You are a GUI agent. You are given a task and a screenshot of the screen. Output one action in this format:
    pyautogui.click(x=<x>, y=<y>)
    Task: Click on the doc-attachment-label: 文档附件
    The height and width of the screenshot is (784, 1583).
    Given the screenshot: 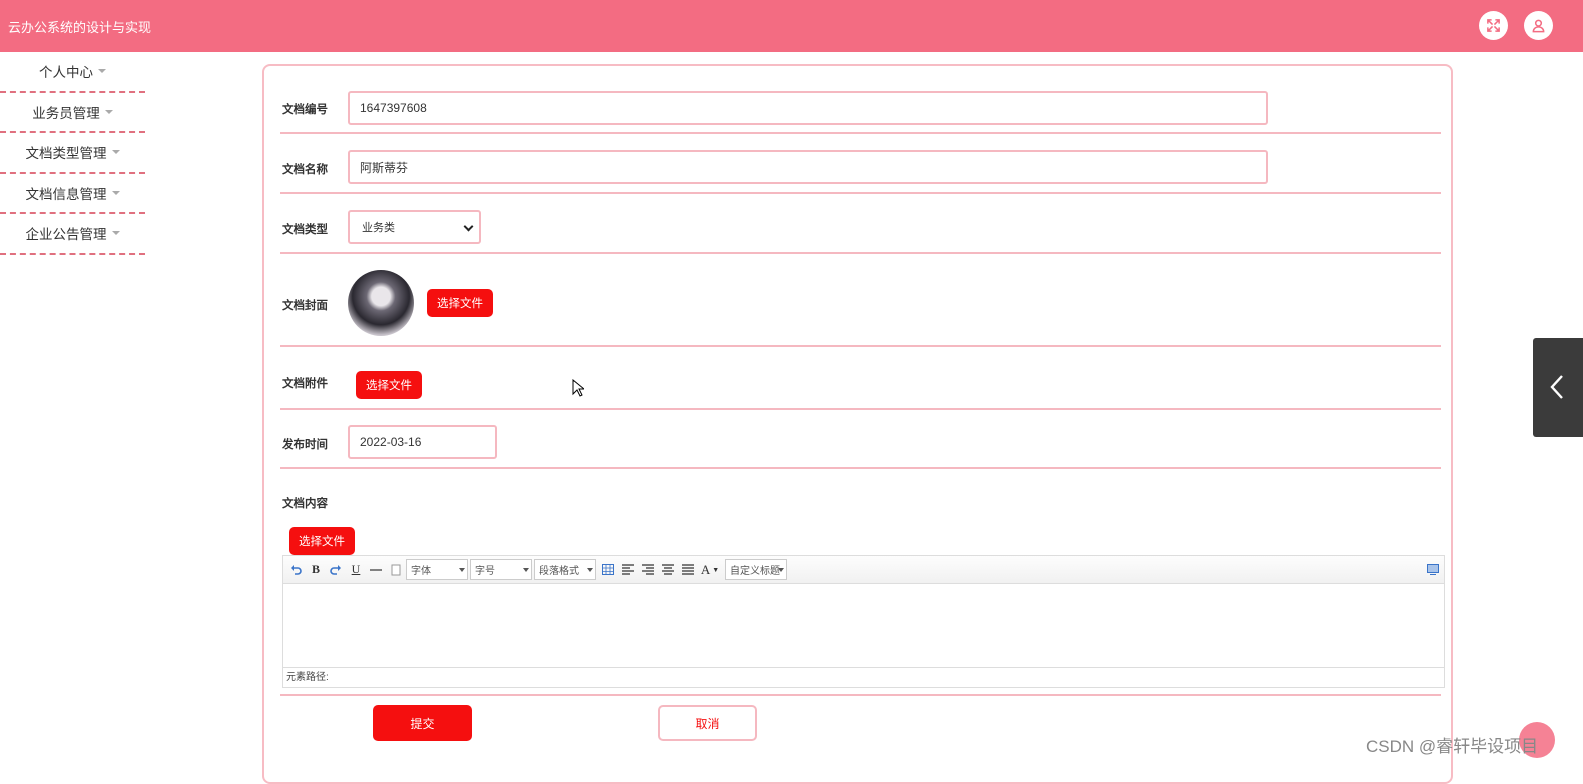 What is the action you would take?
    pyautogui.click(x=305, y=384)
    